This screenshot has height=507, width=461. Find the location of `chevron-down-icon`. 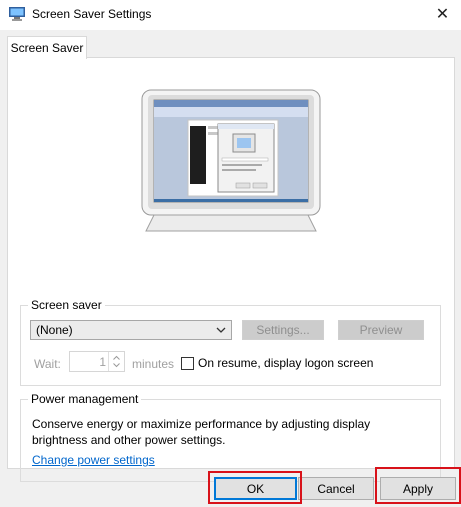

chevron-down-icon is located at coordinates (221, 330).